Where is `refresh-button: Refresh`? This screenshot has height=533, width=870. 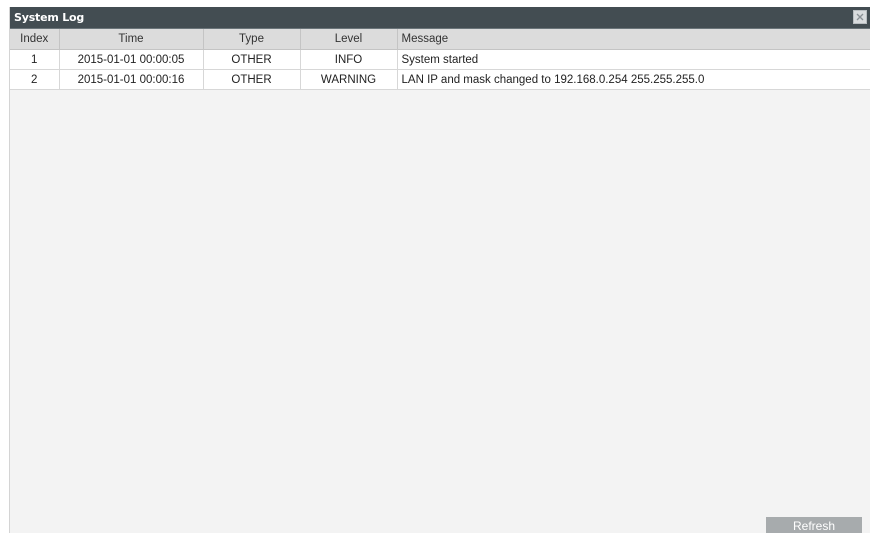
refresh-button: Refresh is located at coordinates (814, 525).